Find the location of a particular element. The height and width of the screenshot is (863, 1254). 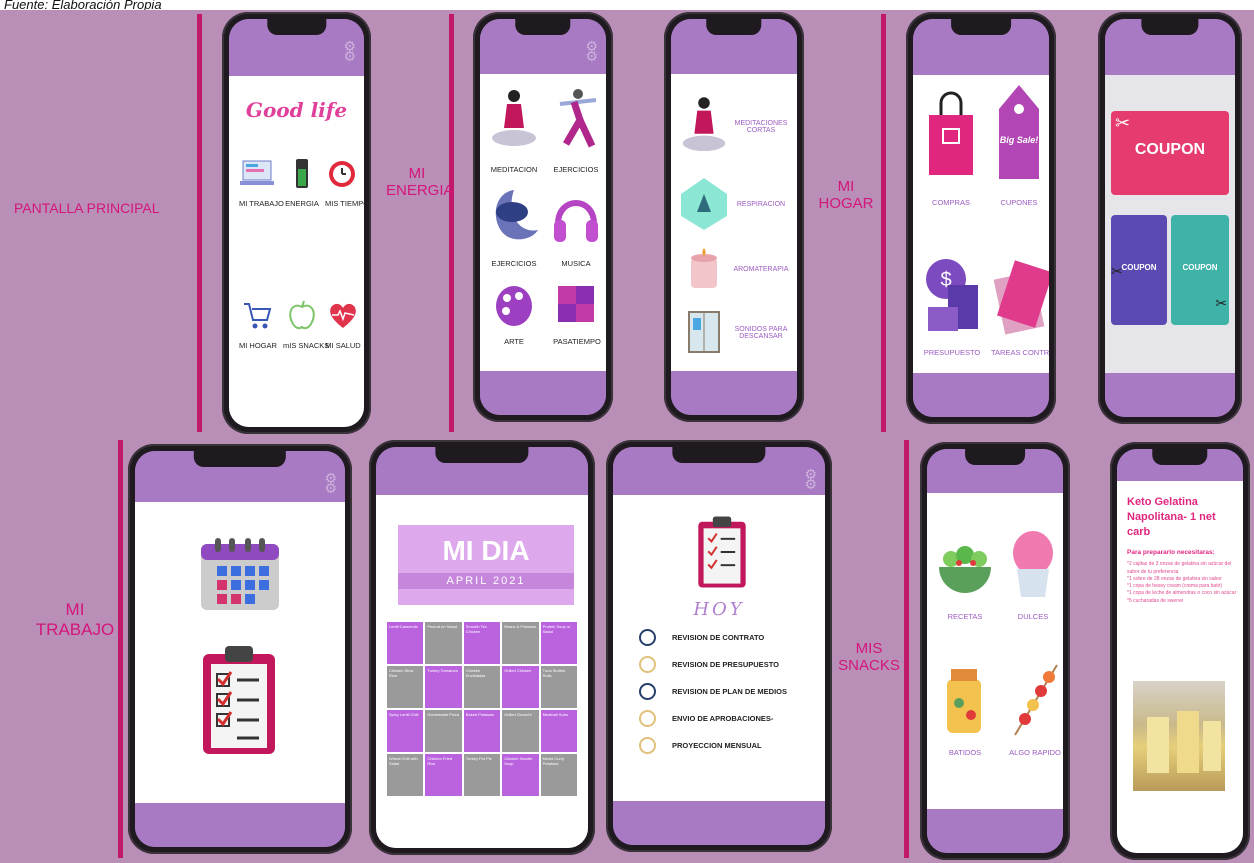

heart-icon is located at coordinates (343, 316).